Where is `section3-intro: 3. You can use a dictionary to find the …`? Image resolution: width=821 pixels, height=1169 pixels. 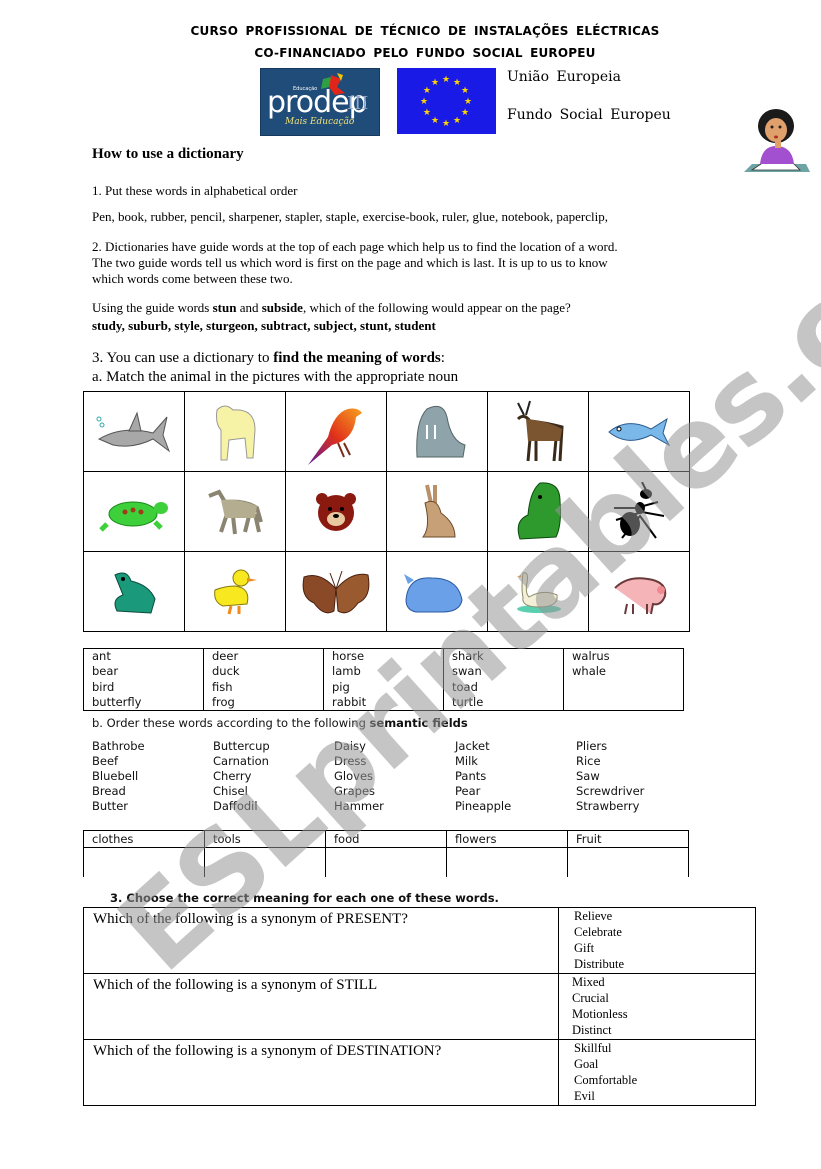 section3-intro: 3. You can use a dictionary to find the … is located at coordinates (268, 358).